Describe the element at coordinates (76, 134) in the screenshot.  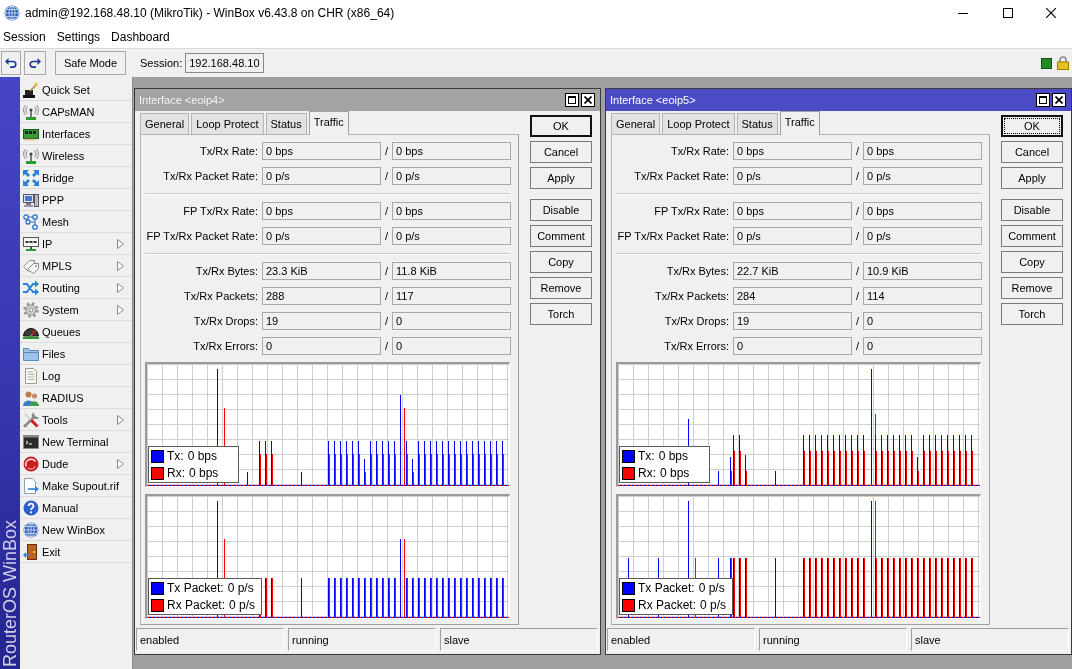
I see `sidebar-item: Interfaces` at that location.